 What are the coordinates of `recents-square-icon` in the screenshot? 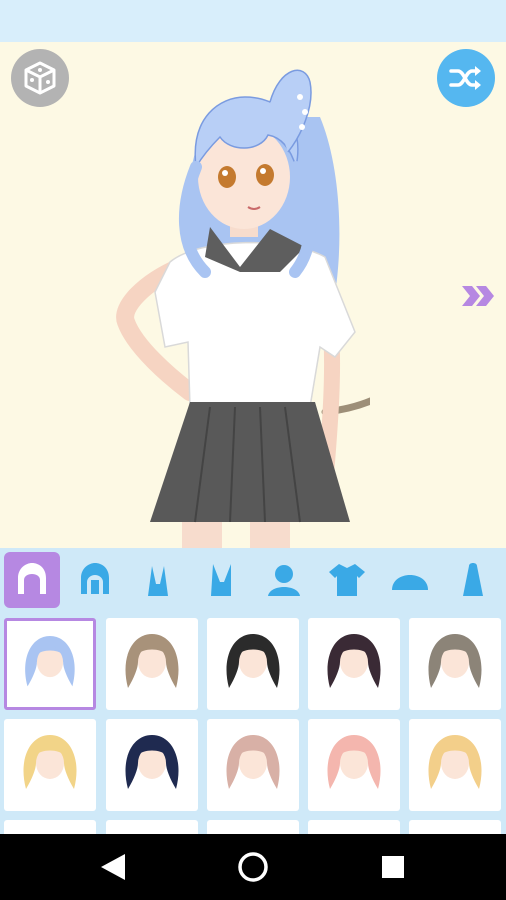 It's located at (393, 867).